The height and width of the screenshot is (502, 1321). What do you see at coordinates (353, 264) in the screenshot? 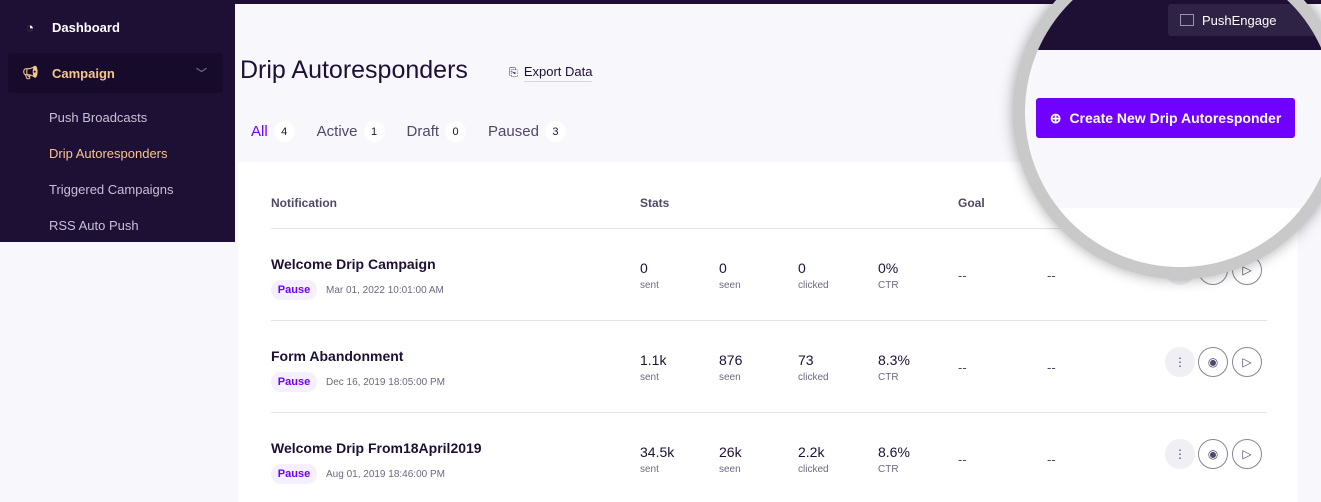
I see `row-name: Welcome Drip Campaign` at bounding box center [353, 264].